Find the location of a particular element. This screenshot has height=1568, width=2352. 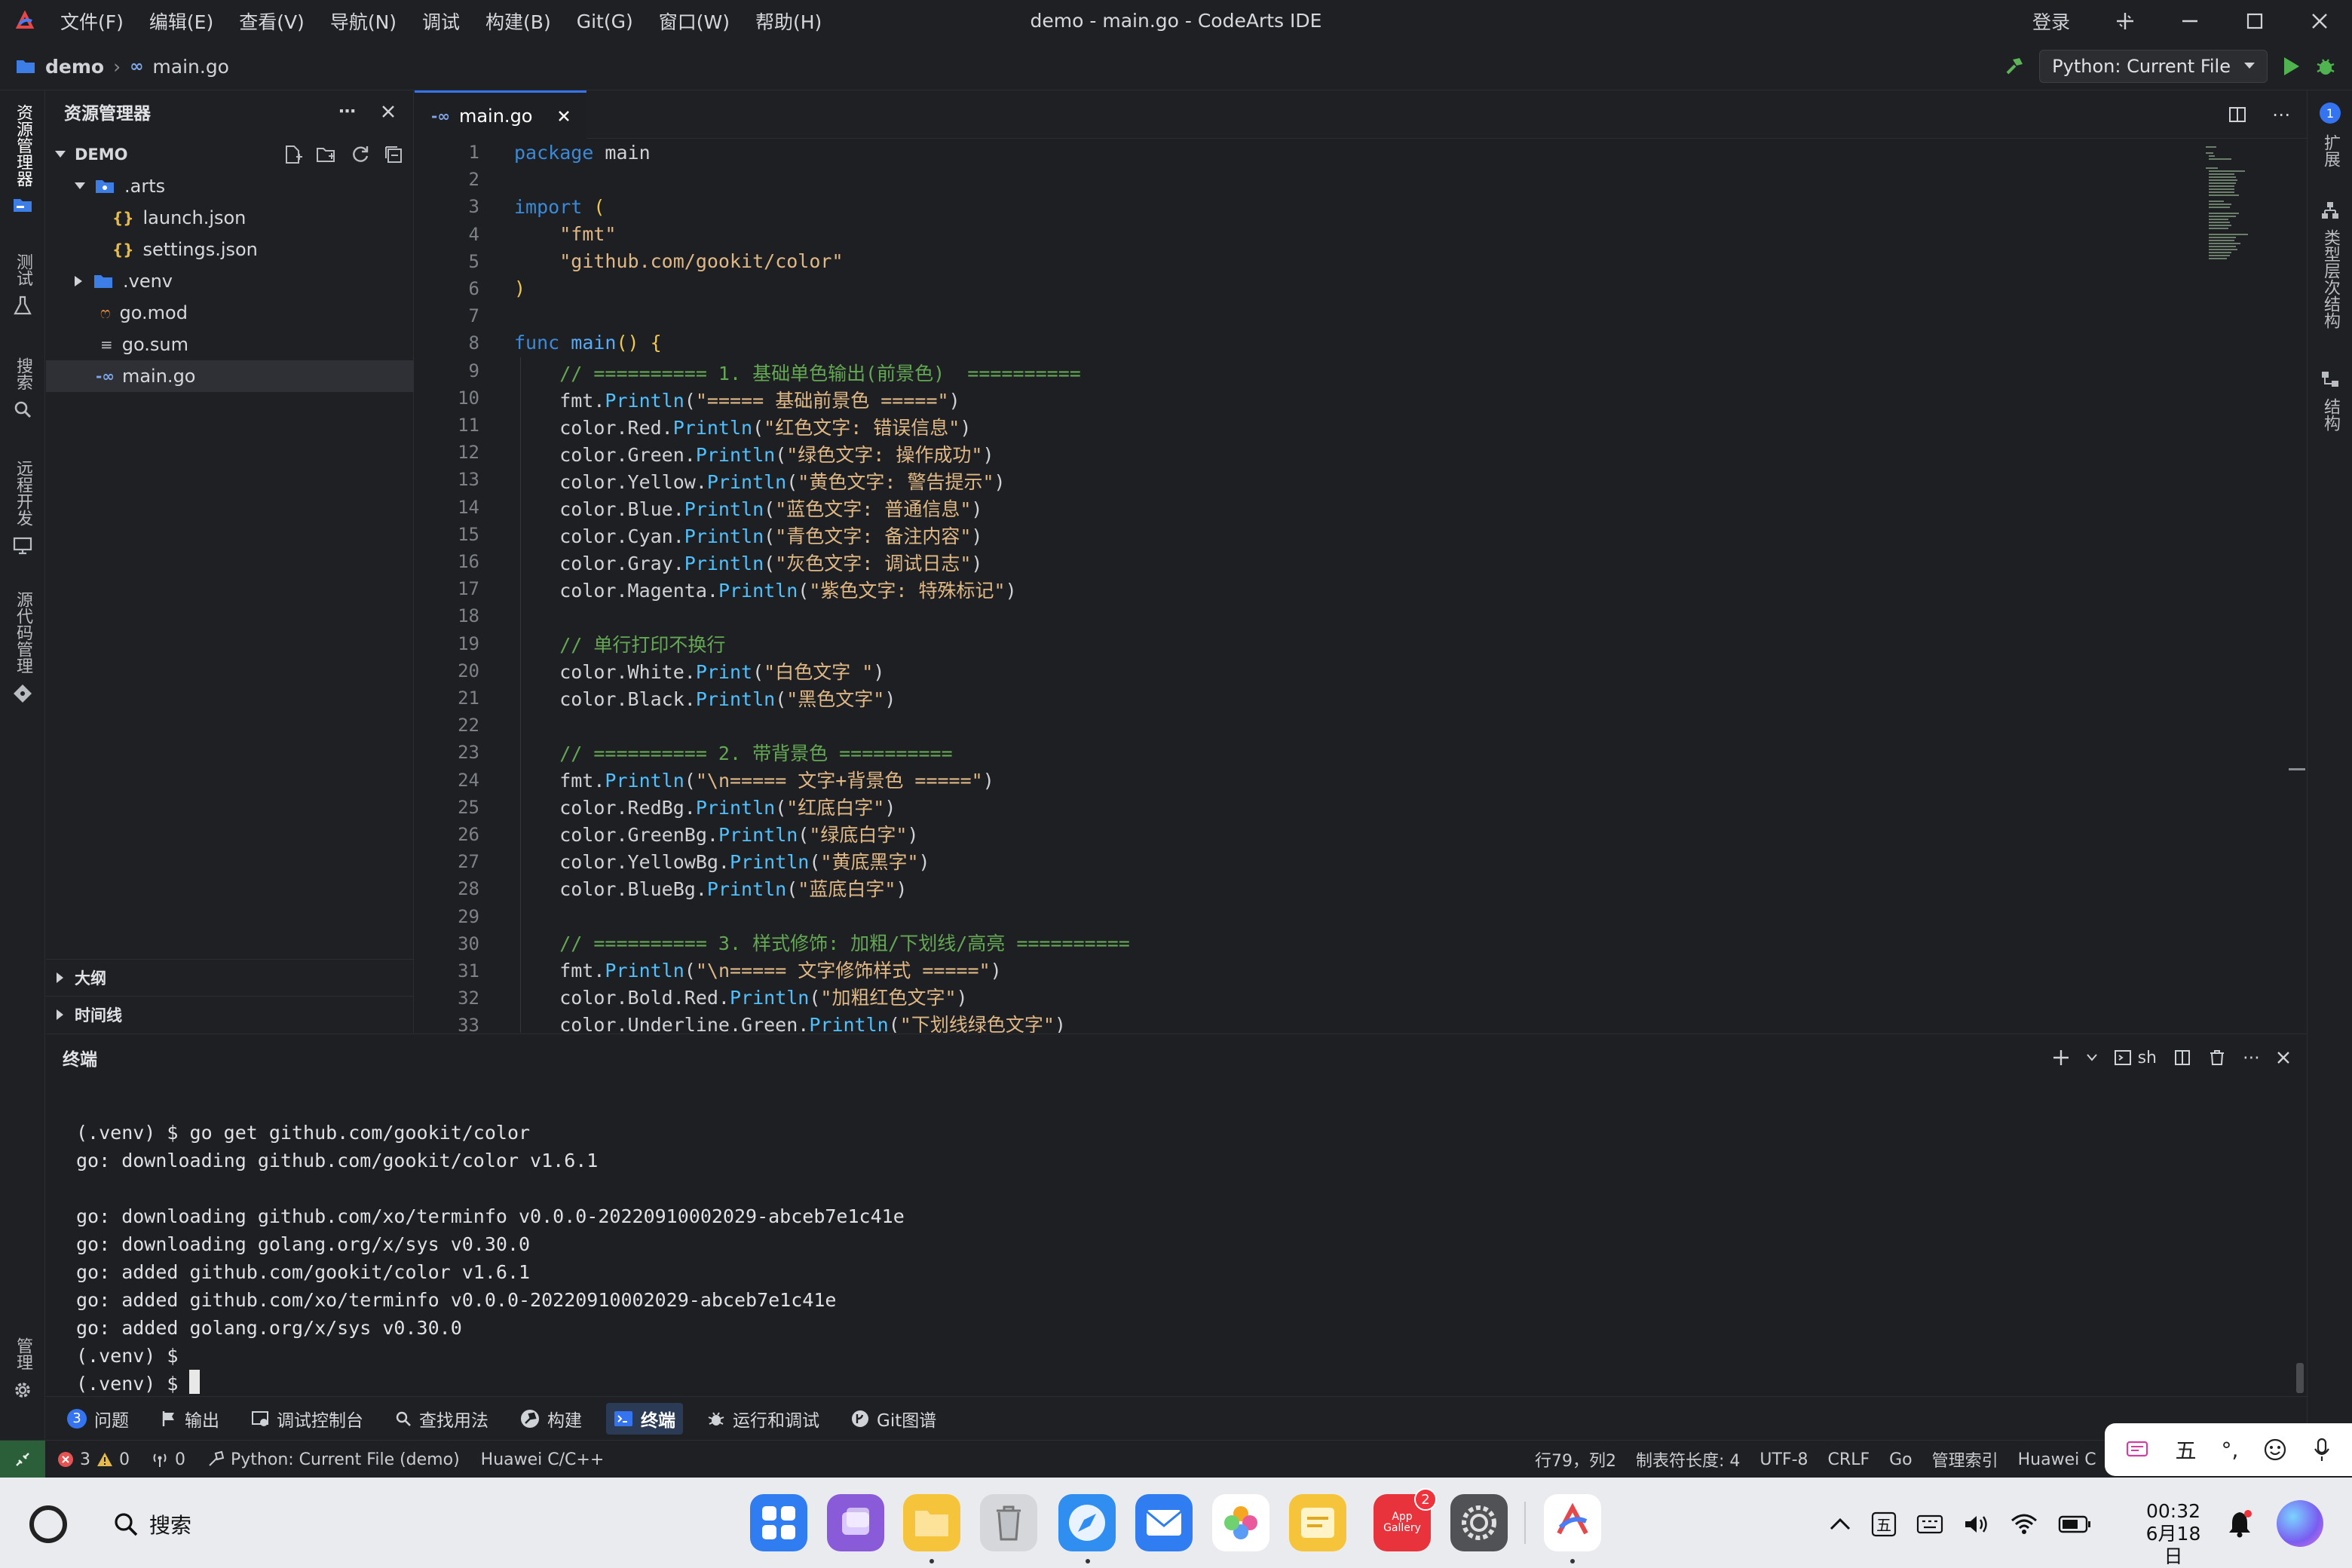

ime-mode: 五 is located at coordinates (2186, 1450).